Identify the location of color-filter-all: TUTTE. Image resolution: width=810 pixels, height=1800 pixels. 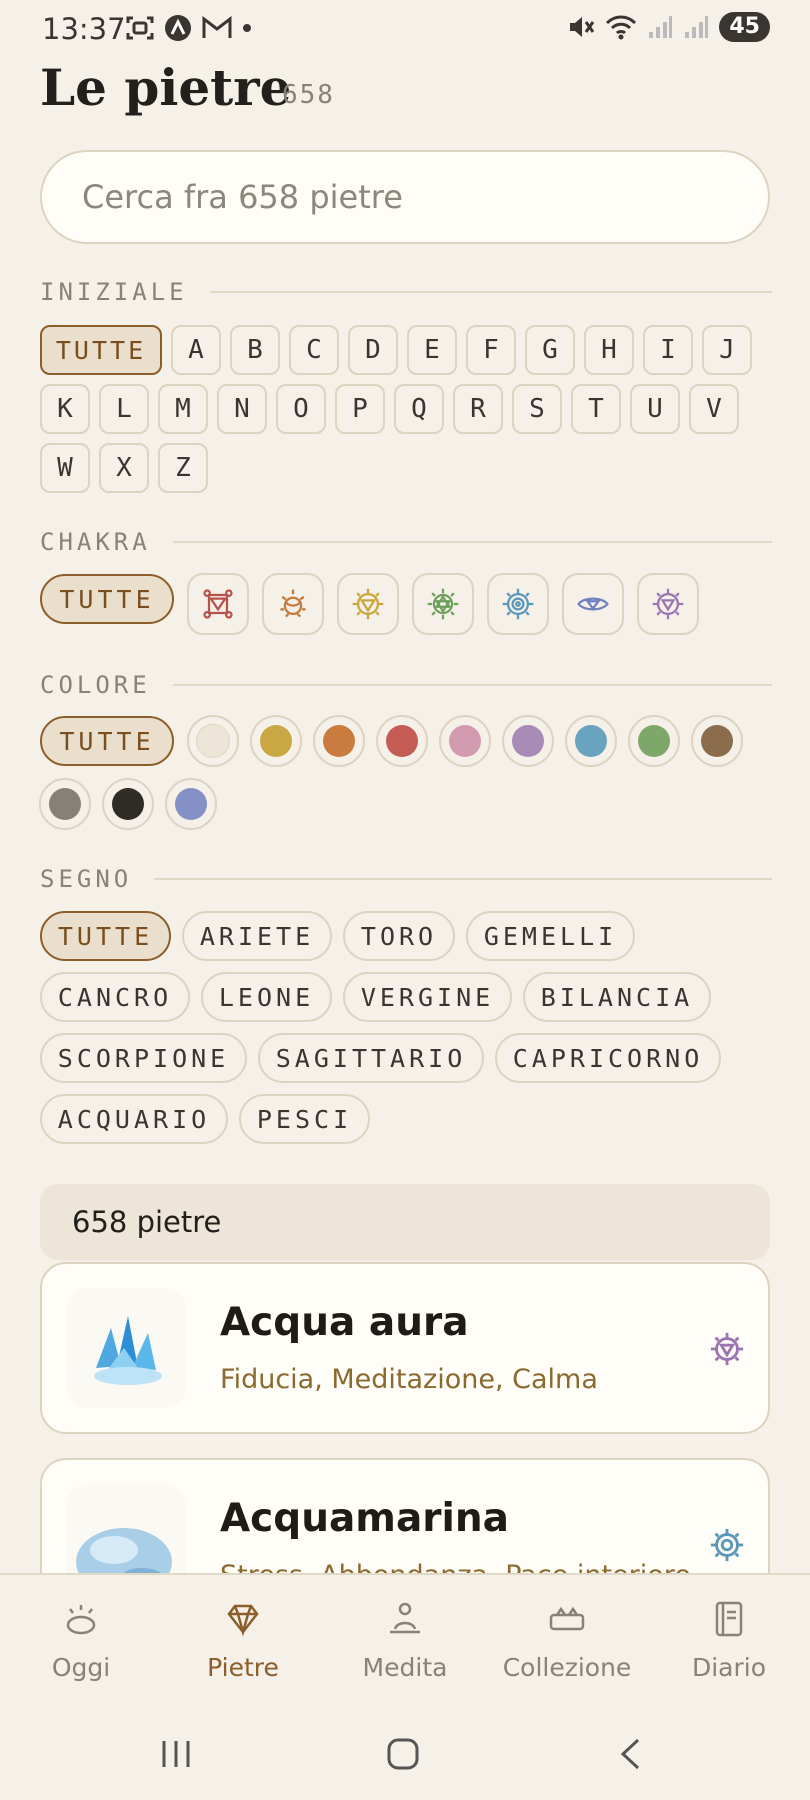
(107, 741).